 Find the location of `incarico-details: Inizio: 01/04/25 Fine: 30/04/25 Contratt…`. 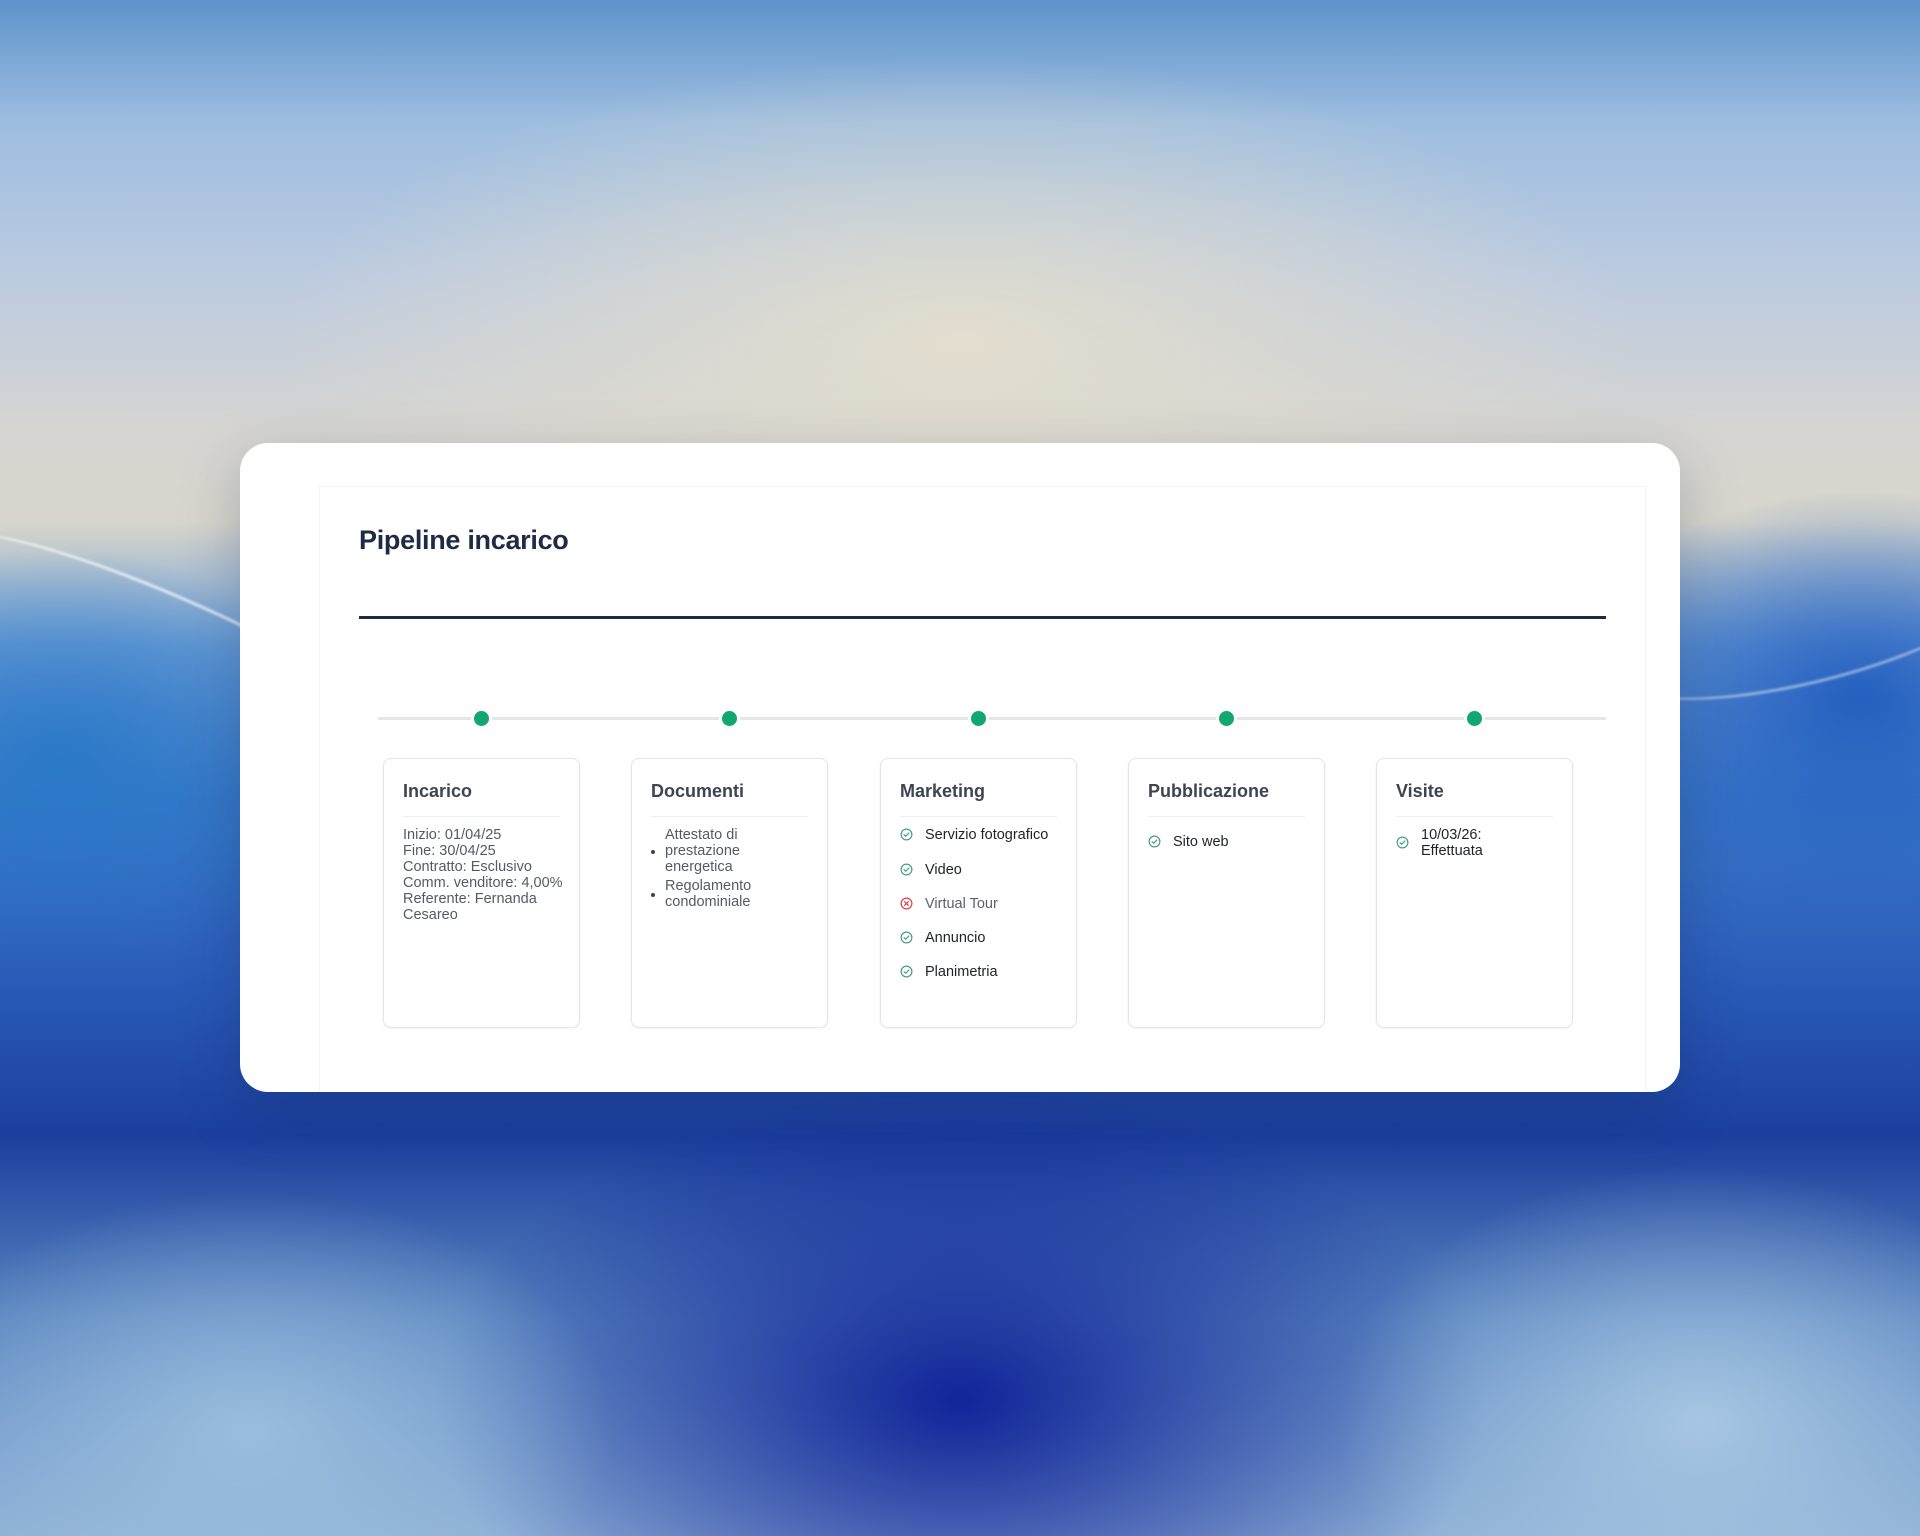

incarico-details: Inizio: 01/04/25 Fine: 30/04/25 Contratt… is located at coordinates (483, 875).